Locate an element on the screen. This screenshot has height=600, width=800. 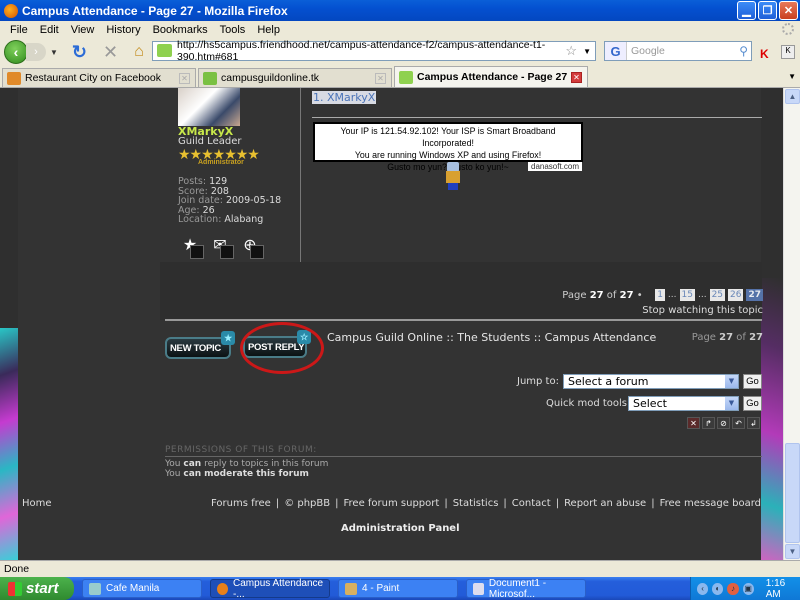
minimize-button: ▁ is located at coordinates (746, 10).